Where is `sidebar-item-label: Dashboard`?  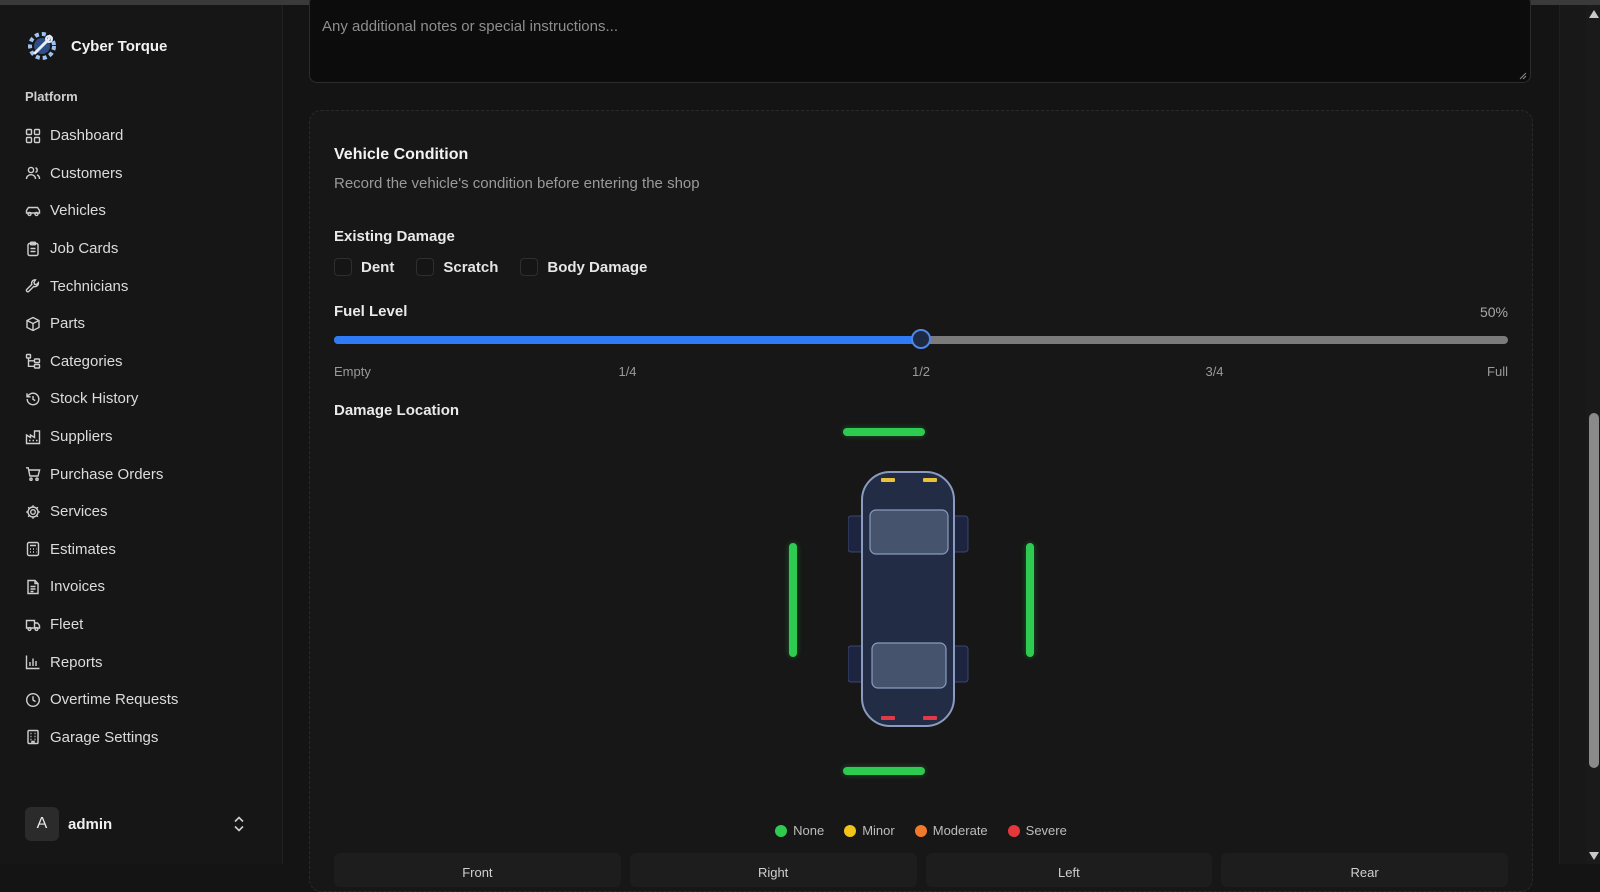
sidebar-item-label: Dashboard is located at coordinates (87, 136).